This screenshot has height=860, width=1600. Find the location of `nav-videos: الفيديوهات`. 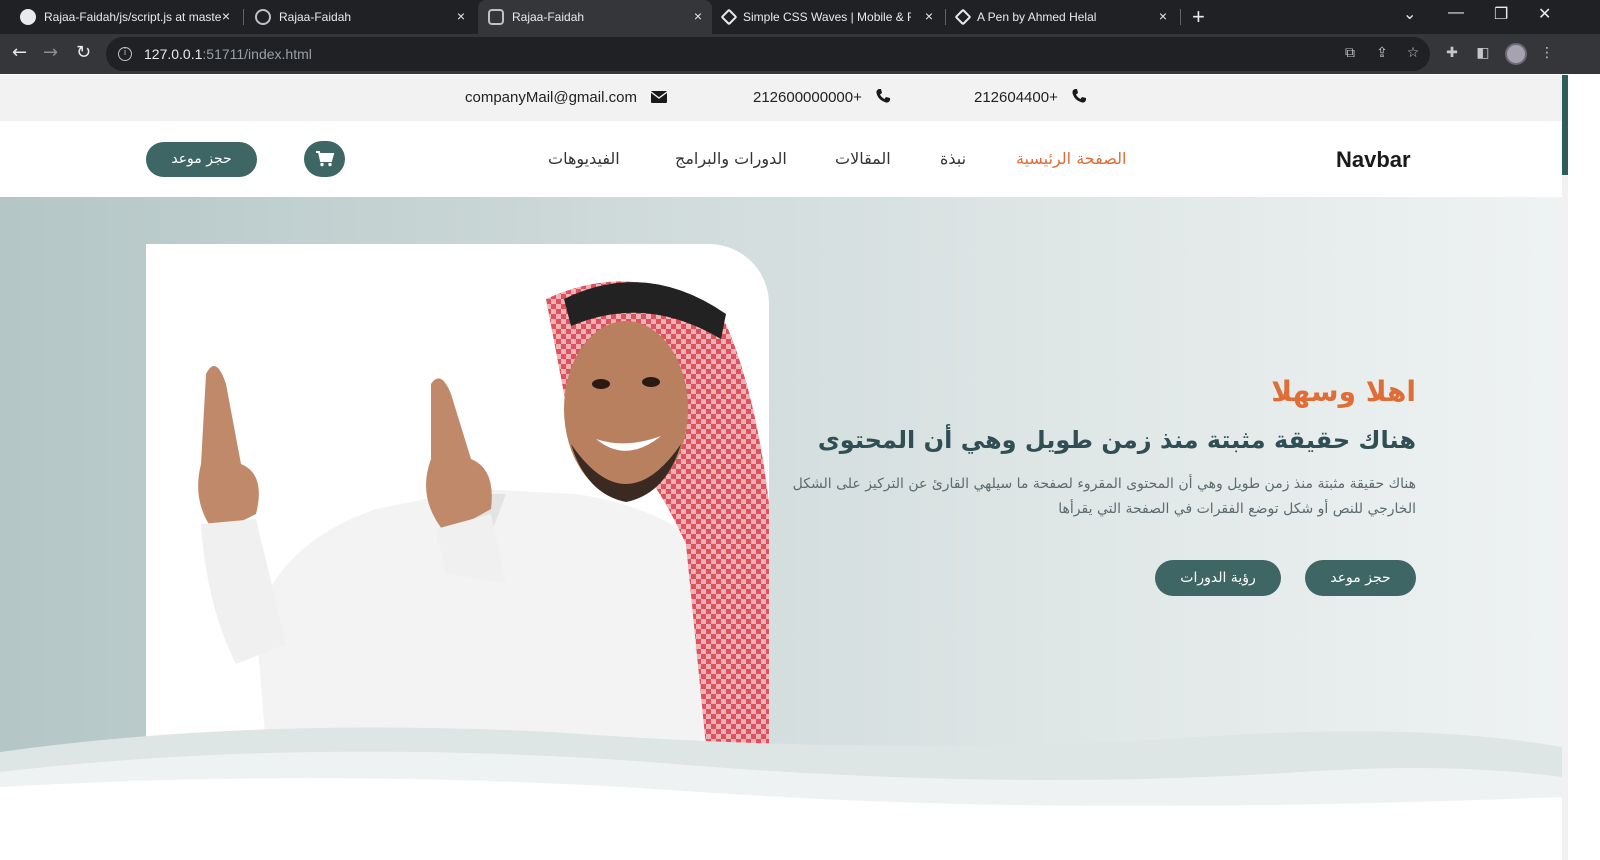

nav-videos: الفيديوهات is located at coordinates (584, 158).